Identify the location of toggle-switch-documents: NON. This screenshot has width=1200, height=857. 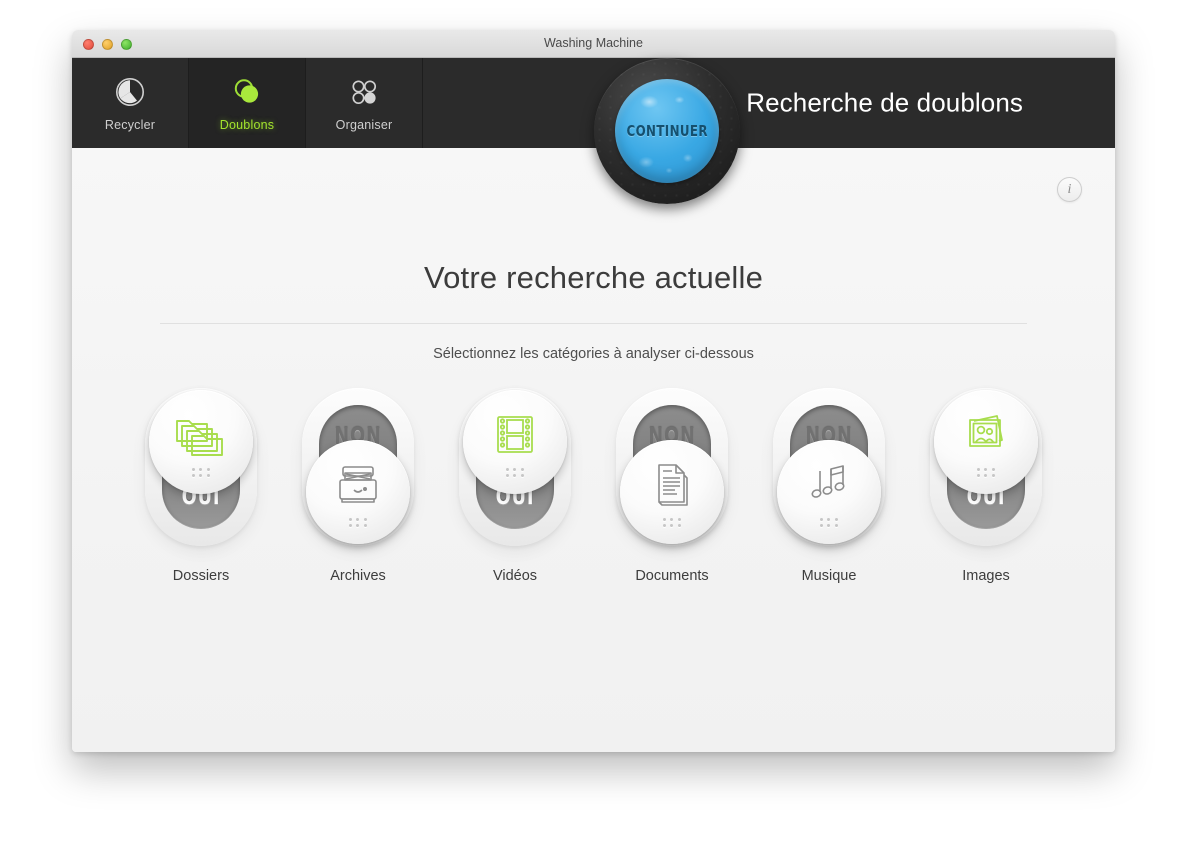
(672, 467).